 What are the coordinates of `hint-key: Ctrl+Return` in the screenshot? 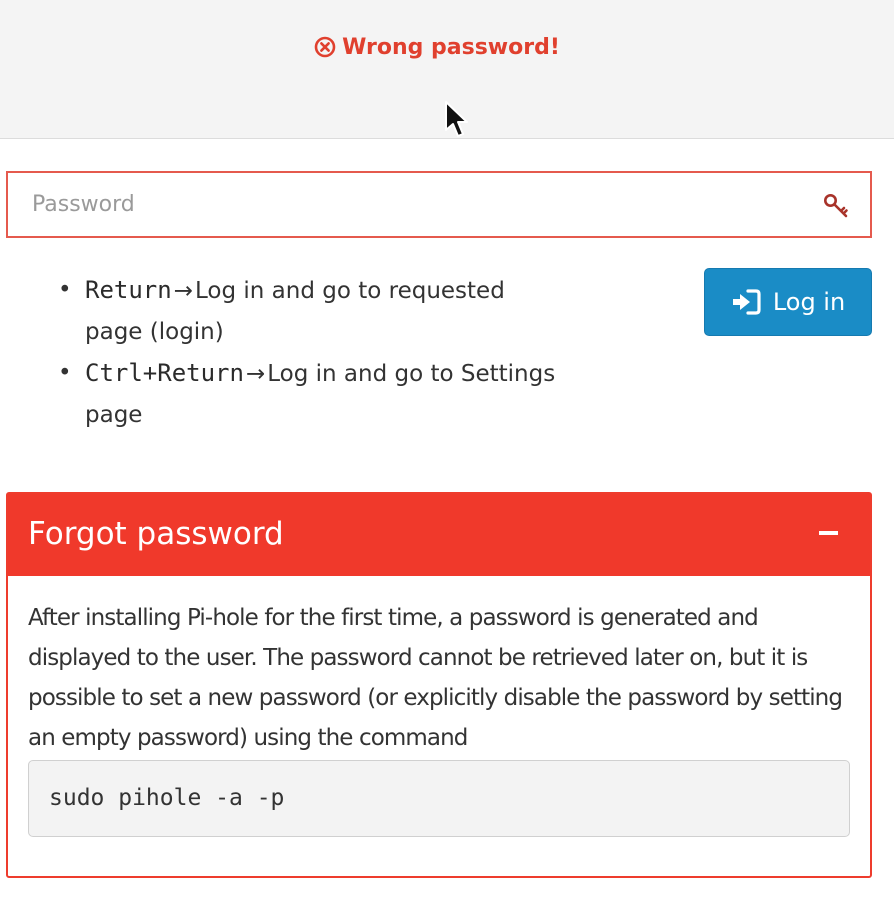 It's located at (164, 373).